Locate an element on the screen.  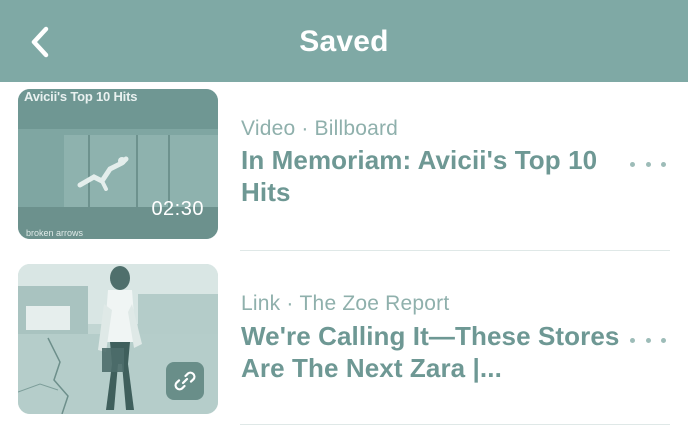
item-meta: Link · The Zoe Report is located at coordinates (345, 304).